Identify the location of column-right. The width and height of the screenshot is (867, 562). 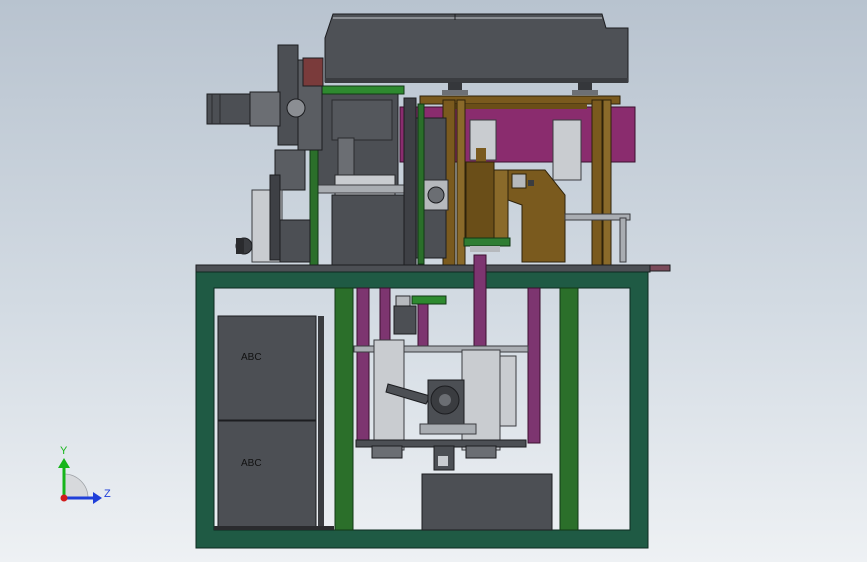
(569, 409).